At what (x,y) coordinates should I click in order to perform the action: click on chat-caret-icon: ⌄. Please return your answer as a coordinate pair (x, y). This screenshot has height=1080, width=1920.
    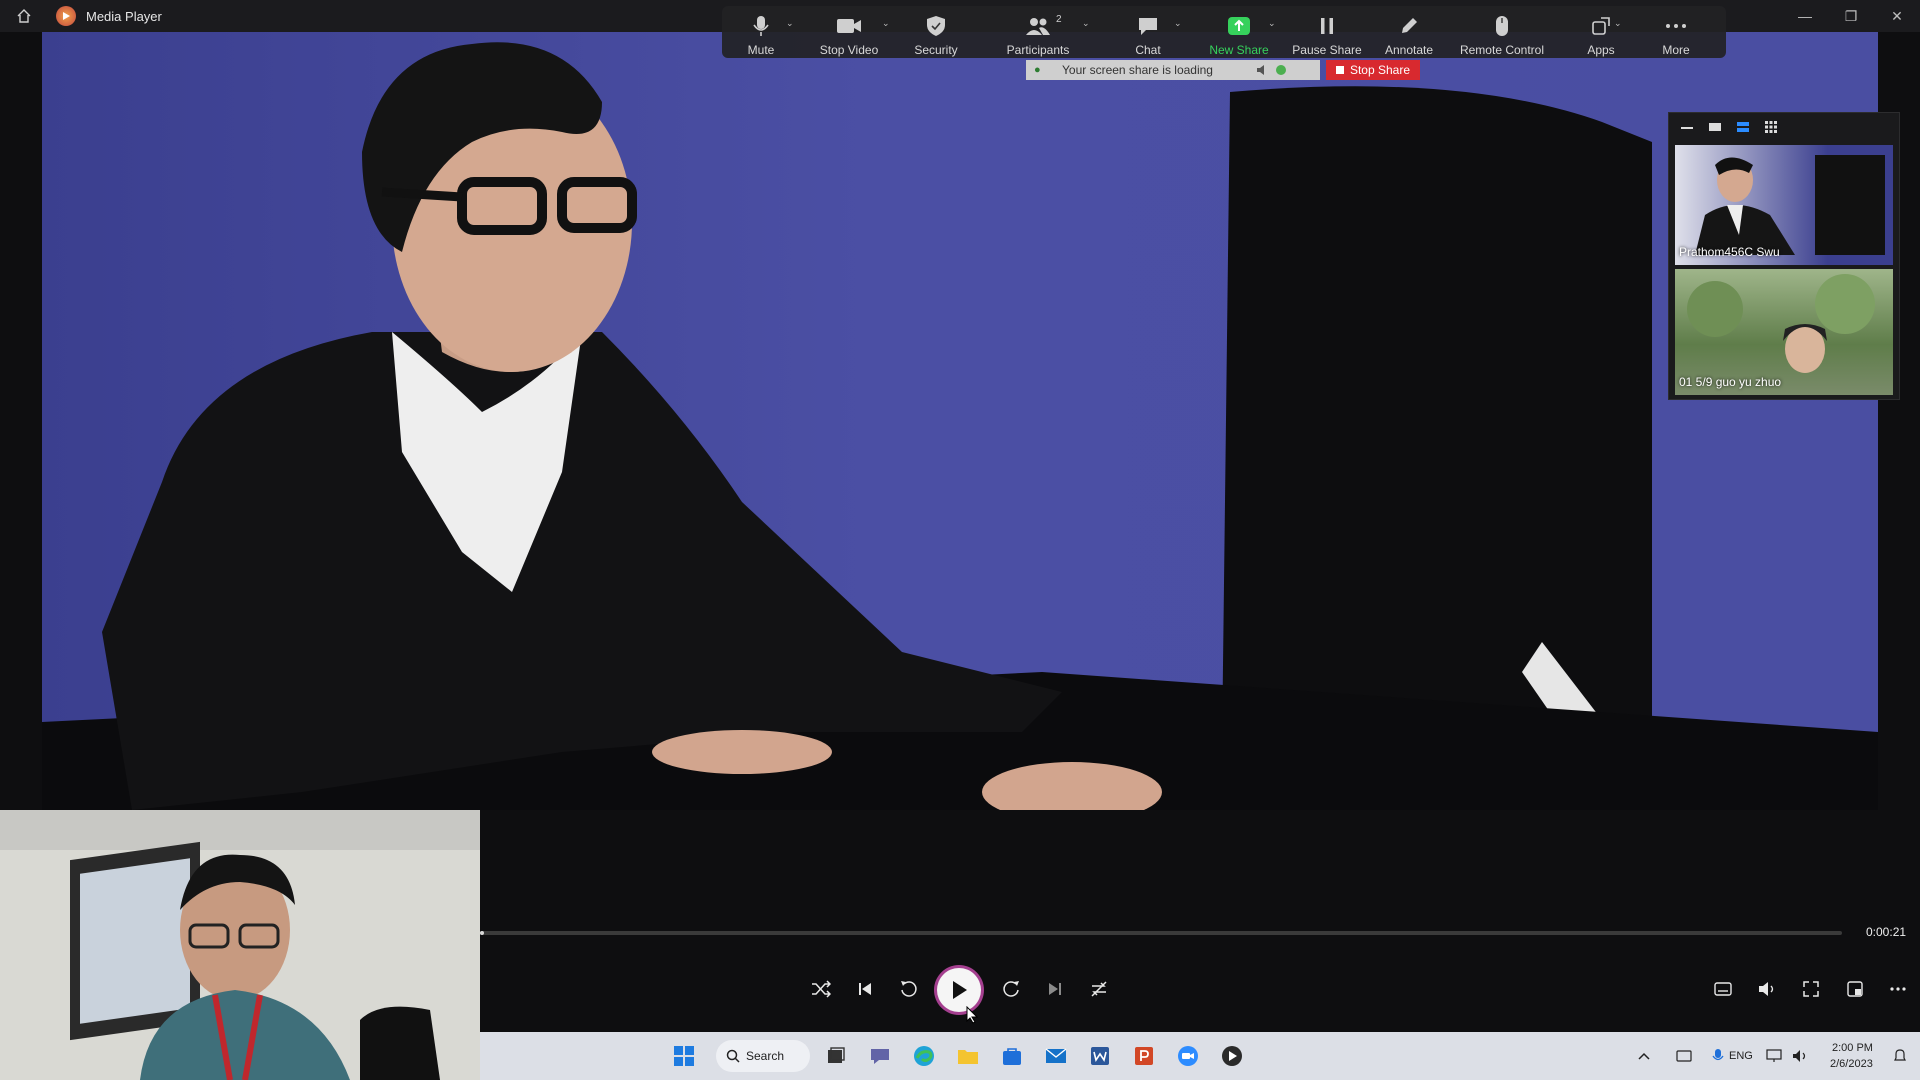
    Looking at the image, I should click on (1178, 23).